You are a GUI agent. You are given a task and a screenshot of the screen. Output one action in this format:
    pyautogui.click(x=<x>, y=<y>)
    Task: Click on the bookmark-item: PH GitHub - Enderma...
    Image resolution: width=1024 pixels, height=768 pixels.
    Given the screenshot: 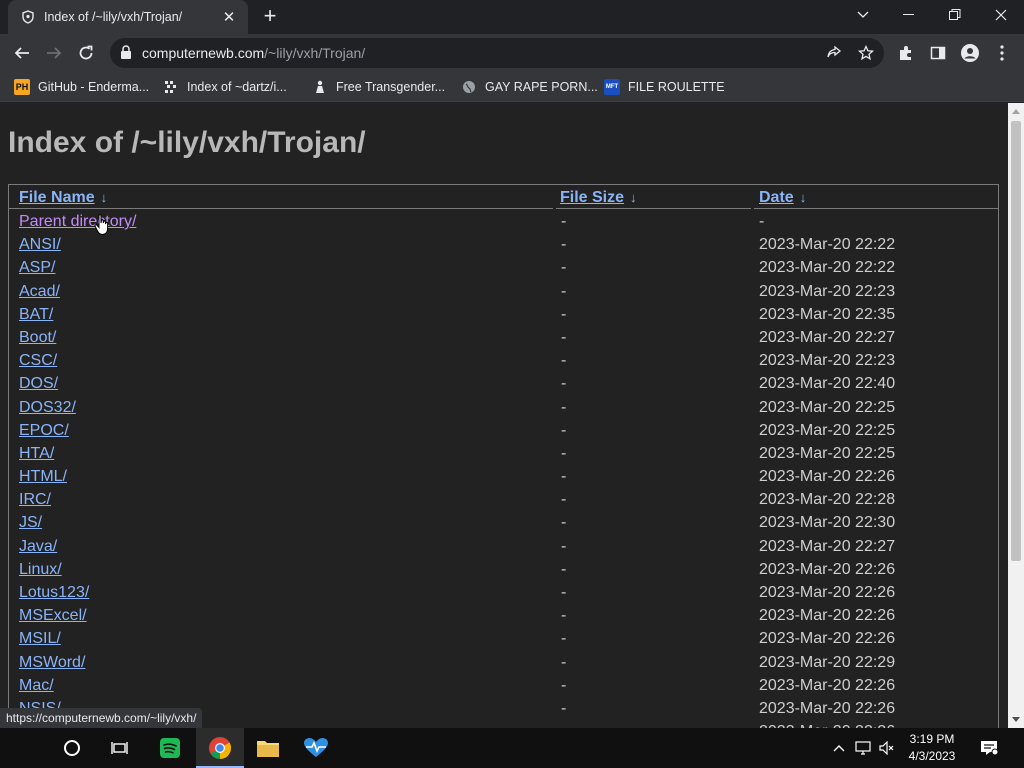 What is the action you would take?
    pyautogui.click(x=81, y=87)
    